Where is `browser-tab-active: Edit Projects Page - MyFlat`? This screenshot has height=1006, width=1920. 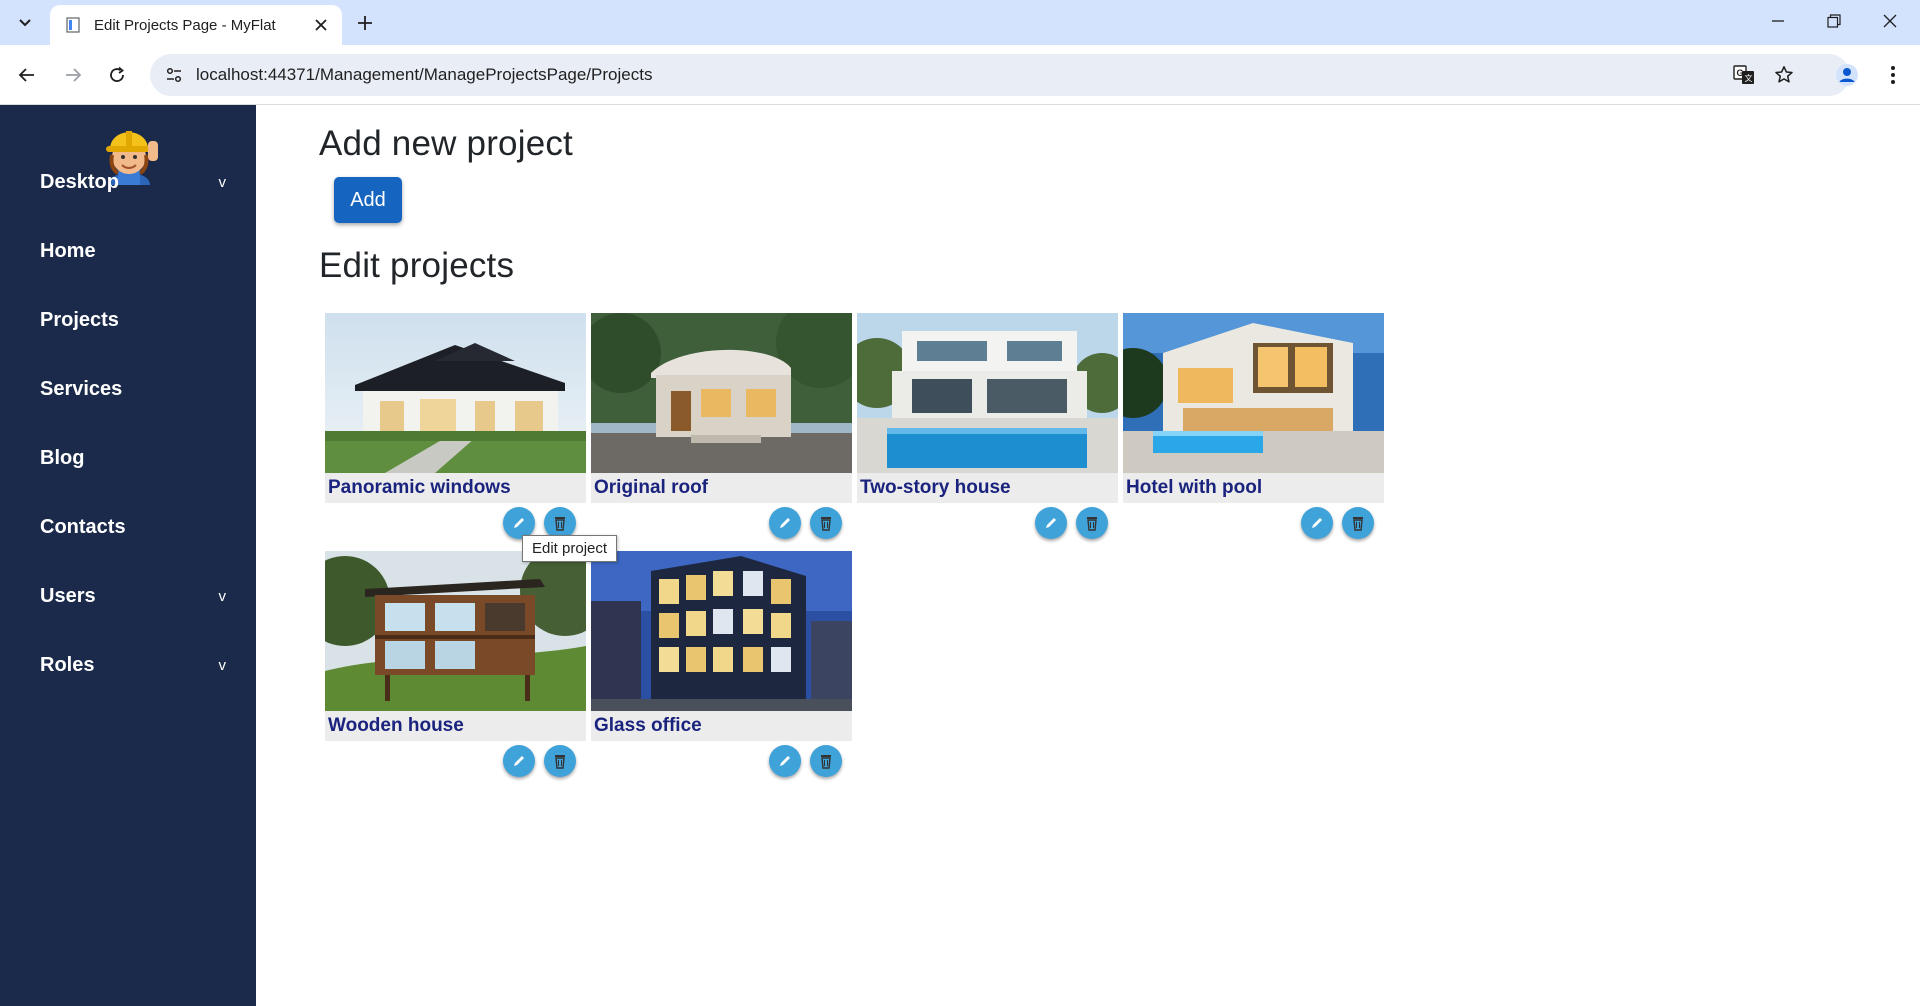 browser-tab-active: Edit Projects Page - MyFlat is located at coordinates (196, 25).